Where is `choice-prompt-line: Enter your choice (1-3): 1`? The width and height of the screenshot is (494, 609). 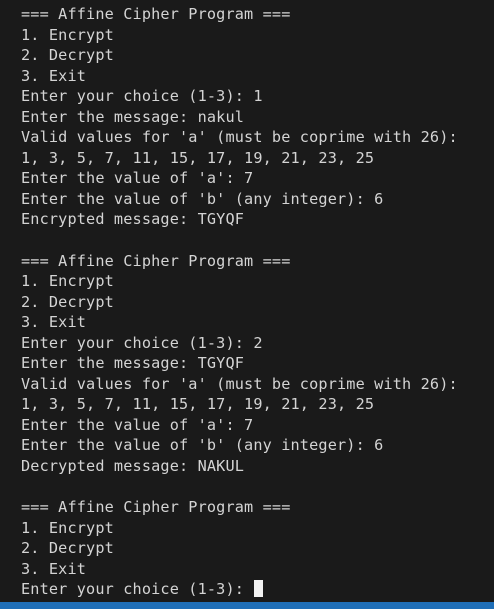 choice-prompt-line: Enter your choice (1-3): 1 is located at coordinates (142, 96).